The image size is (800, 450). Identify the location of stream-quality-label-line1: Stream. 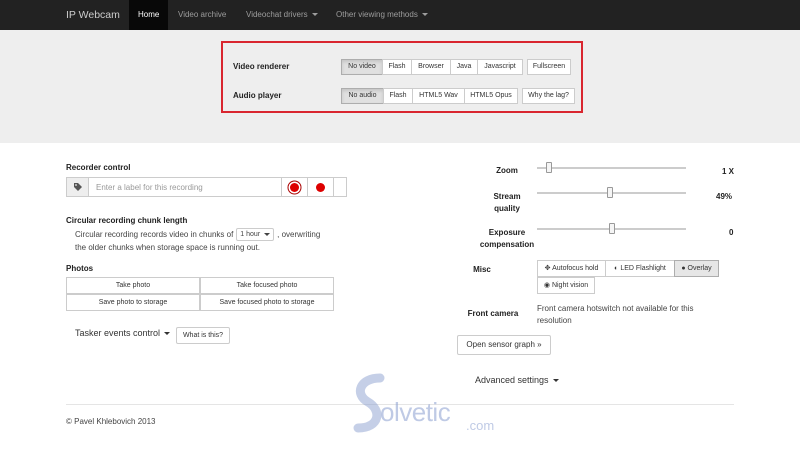
(507, 196).